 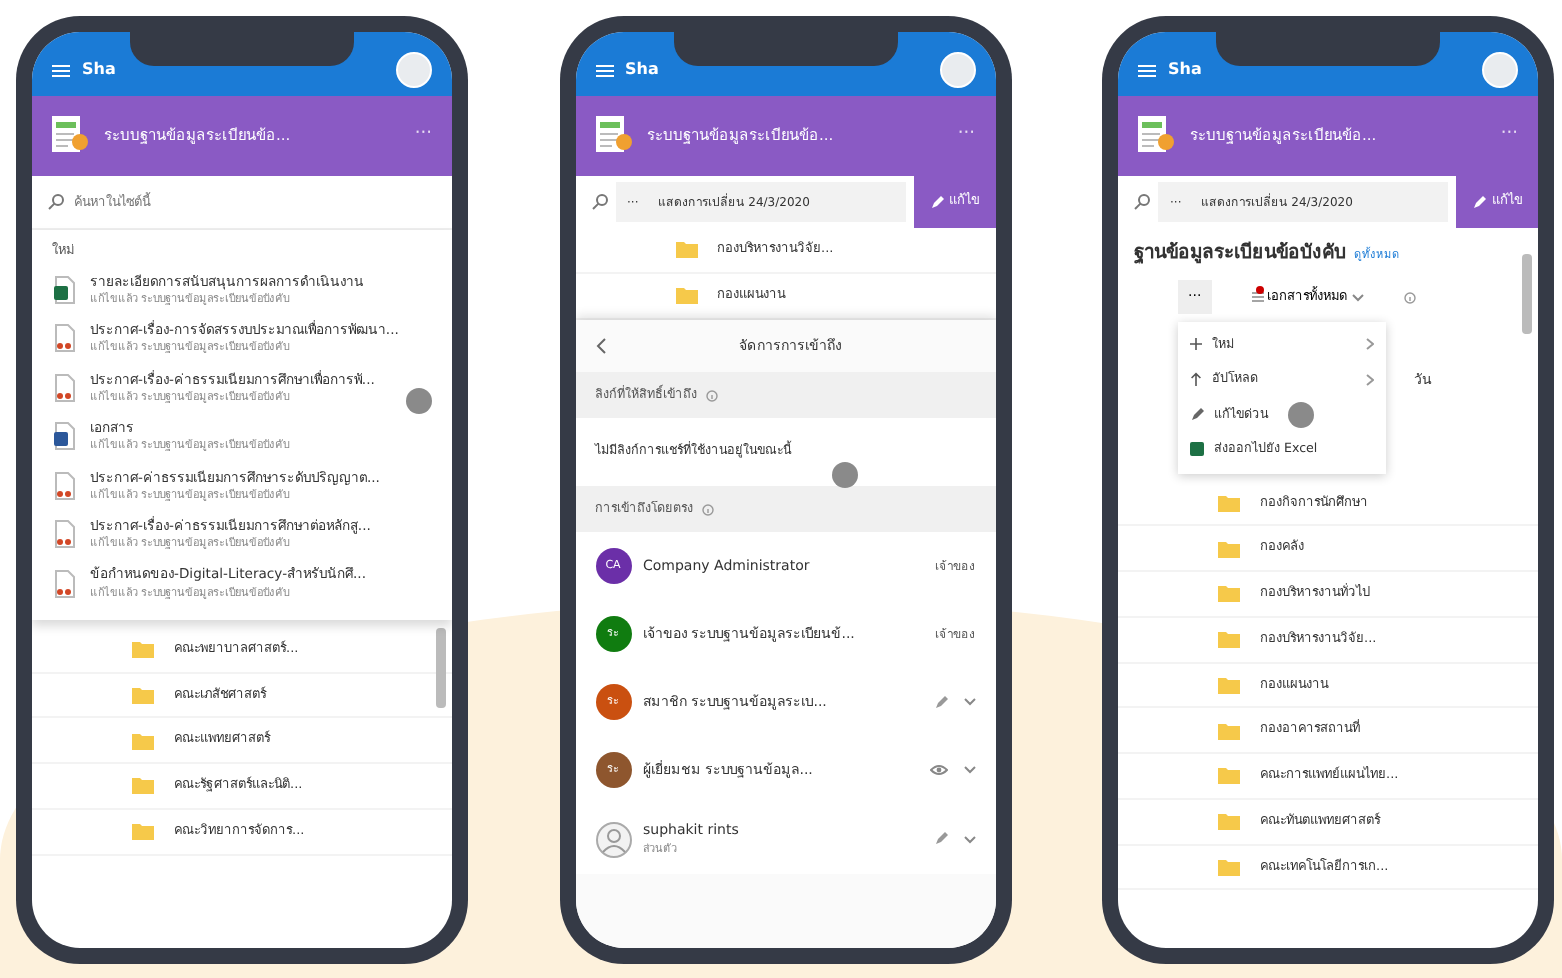 I want to click on spreadsheet-icon, so click(x=1197, y=449).